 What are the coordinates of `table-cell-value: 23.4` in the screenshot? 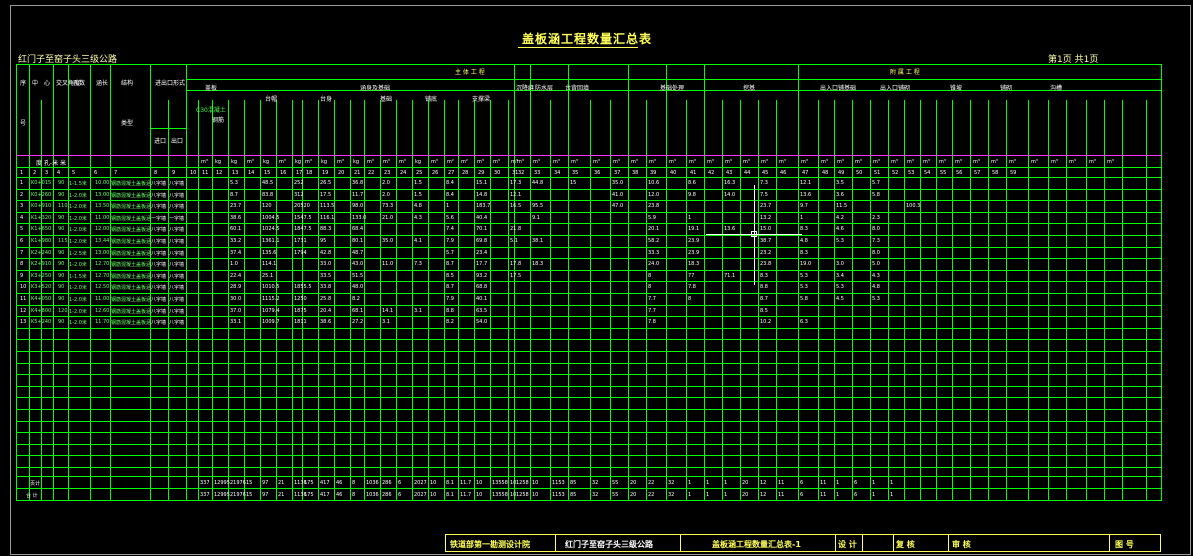 It's located at (482, 252).